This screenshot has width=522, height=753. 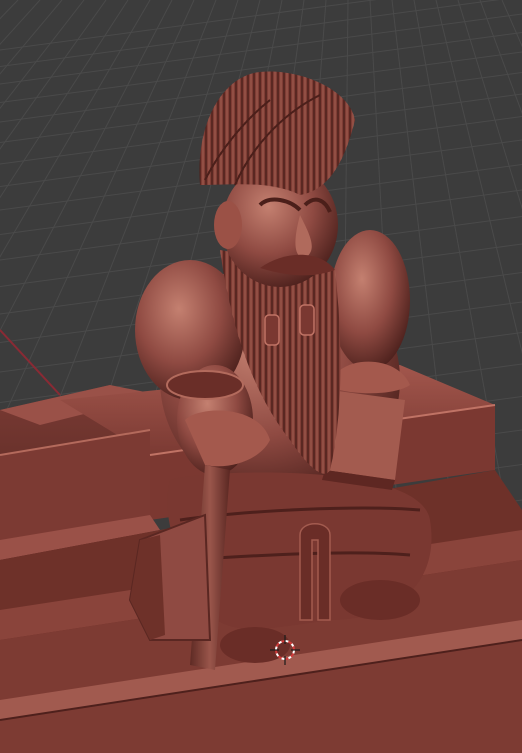 I want to click on x-axis-line, so click(x=30, y=362).